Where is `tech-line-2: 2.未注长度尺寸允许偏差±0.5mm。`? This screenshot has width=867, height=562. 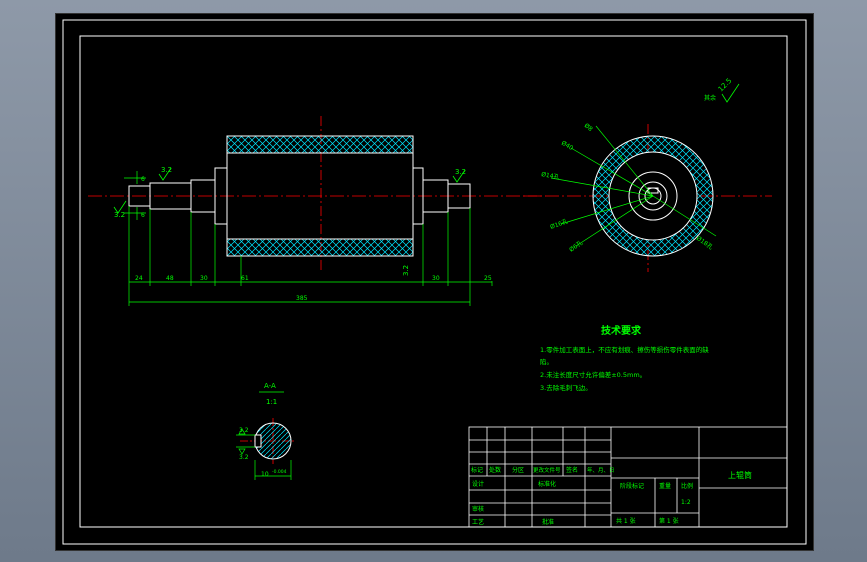 tech-line-2: 2.未注长度尺寸允许偏差±0.5mm。 is located at coordinates (593, 374).